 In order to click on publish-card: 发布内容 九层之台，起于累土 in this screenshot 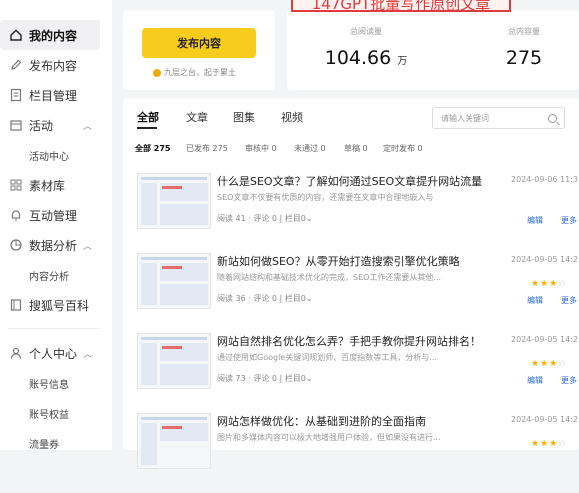, I will do `click(199, 50)`.